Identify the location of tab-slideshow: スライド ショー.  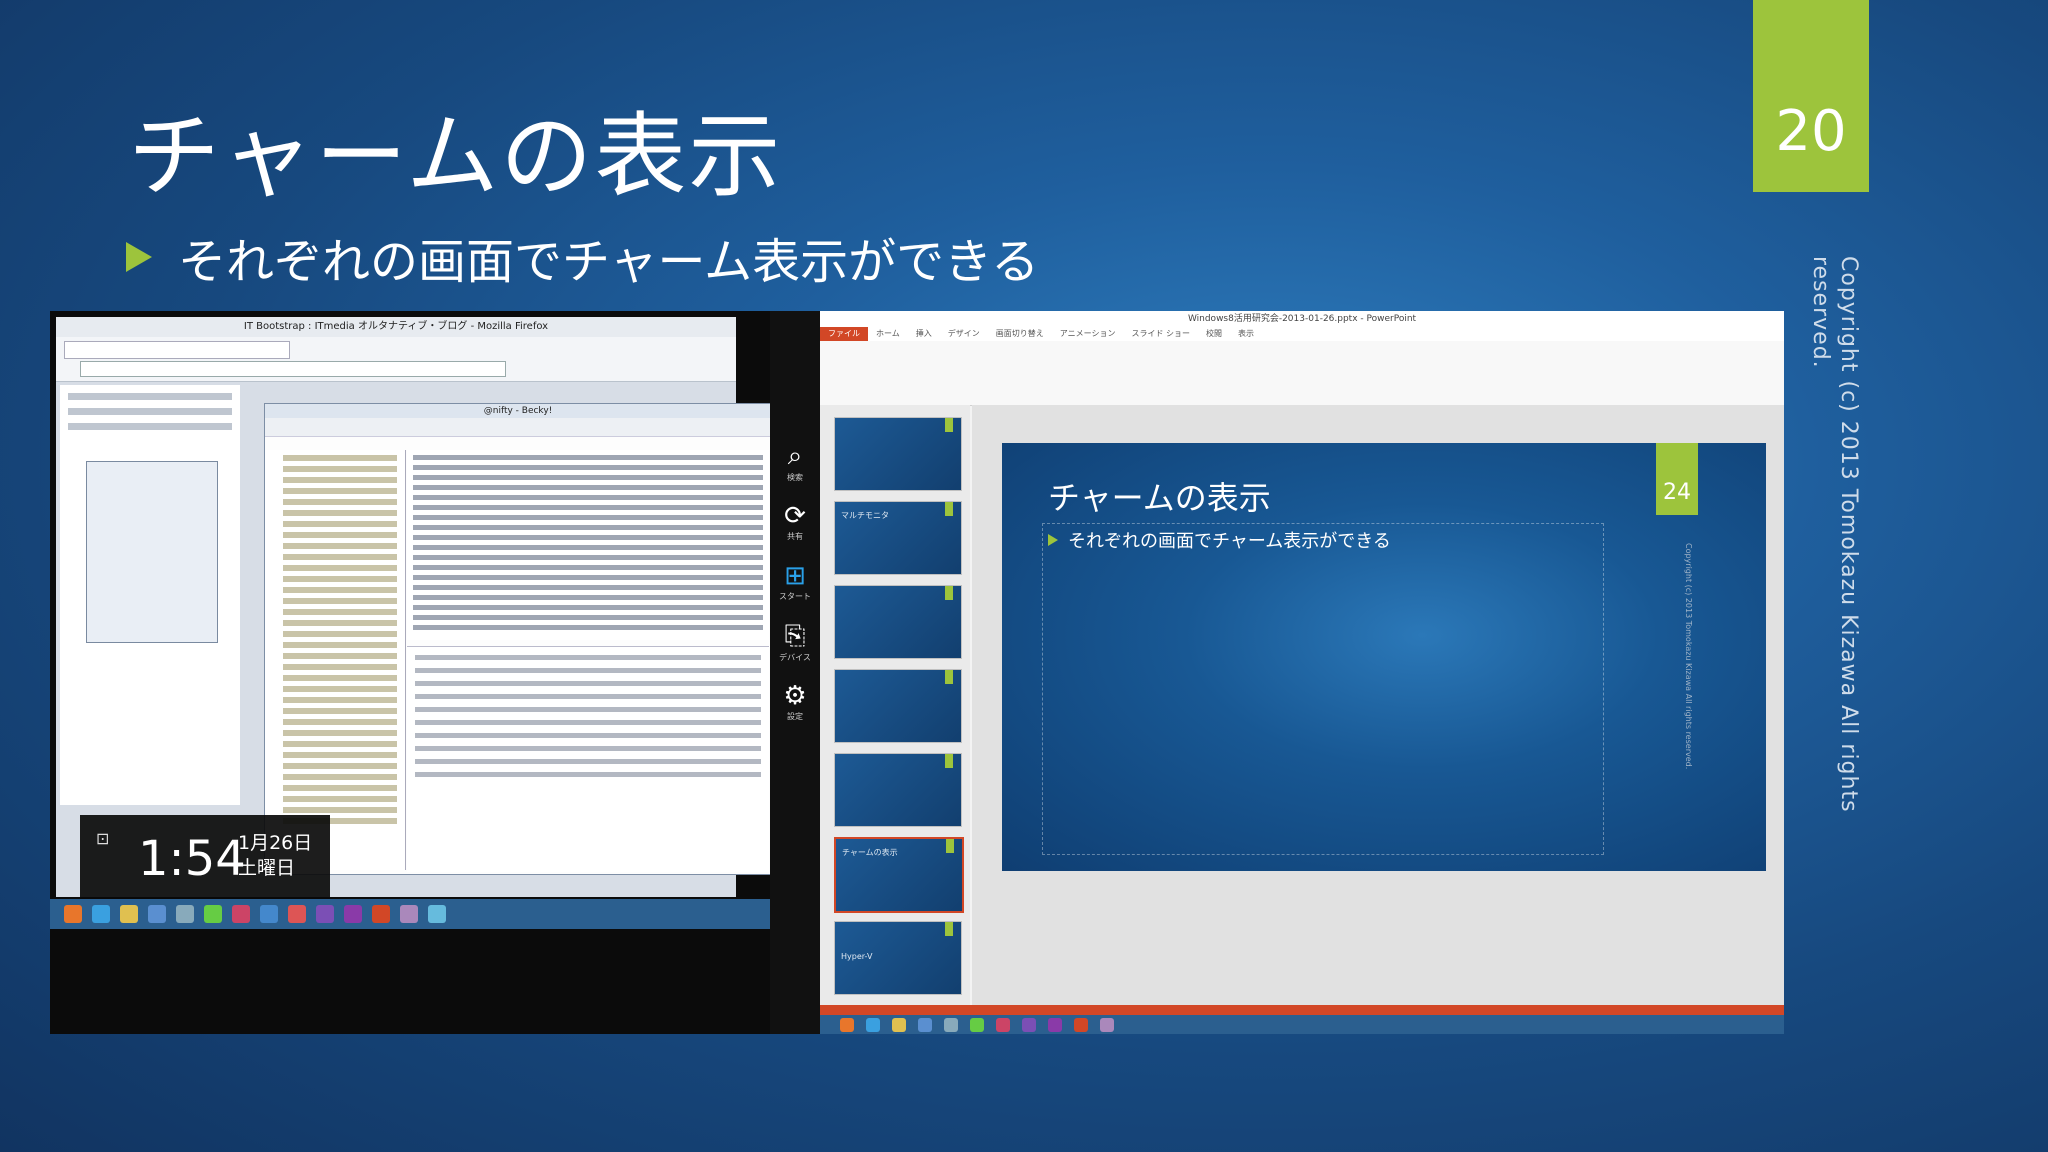
(1160, 334).